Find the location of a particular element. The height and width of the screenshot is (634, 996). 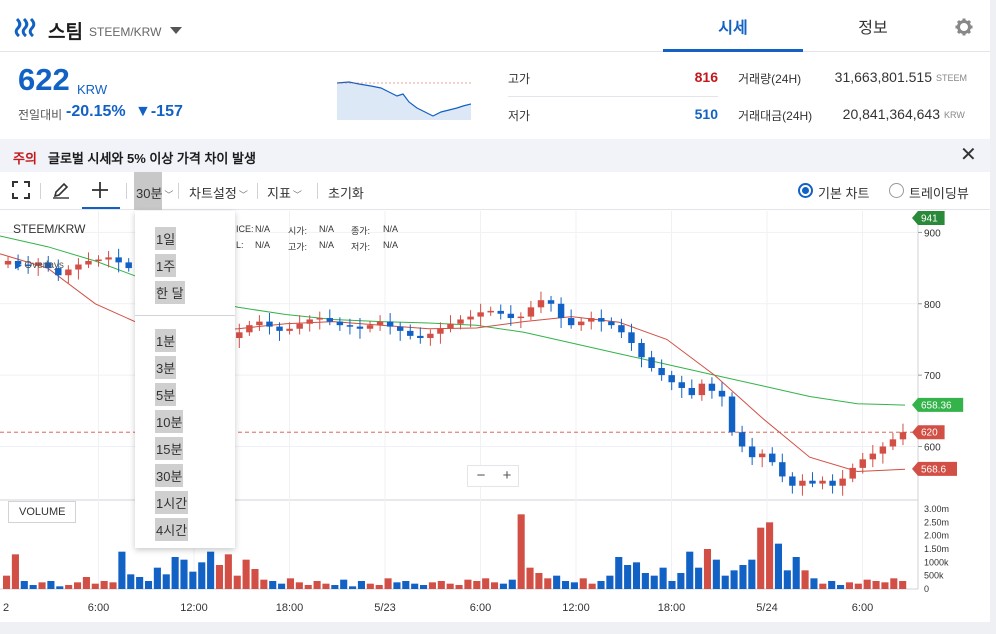

interval-option-1d: 1일 is located at coordinates (166, 238).